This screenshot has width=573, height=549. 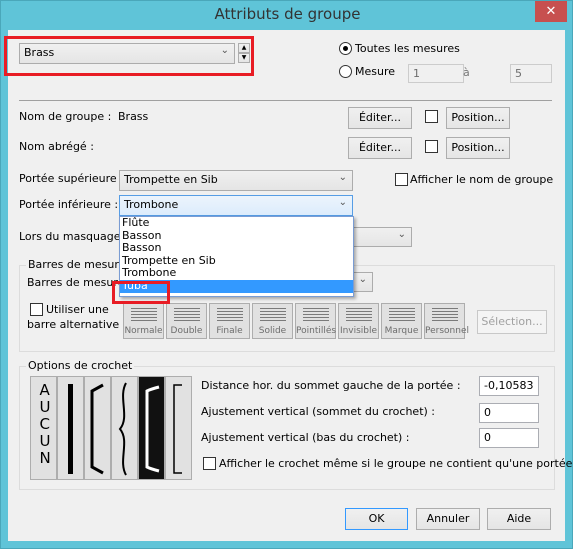 I want to click on bracket-line-icon, so click(x=70, y=429).